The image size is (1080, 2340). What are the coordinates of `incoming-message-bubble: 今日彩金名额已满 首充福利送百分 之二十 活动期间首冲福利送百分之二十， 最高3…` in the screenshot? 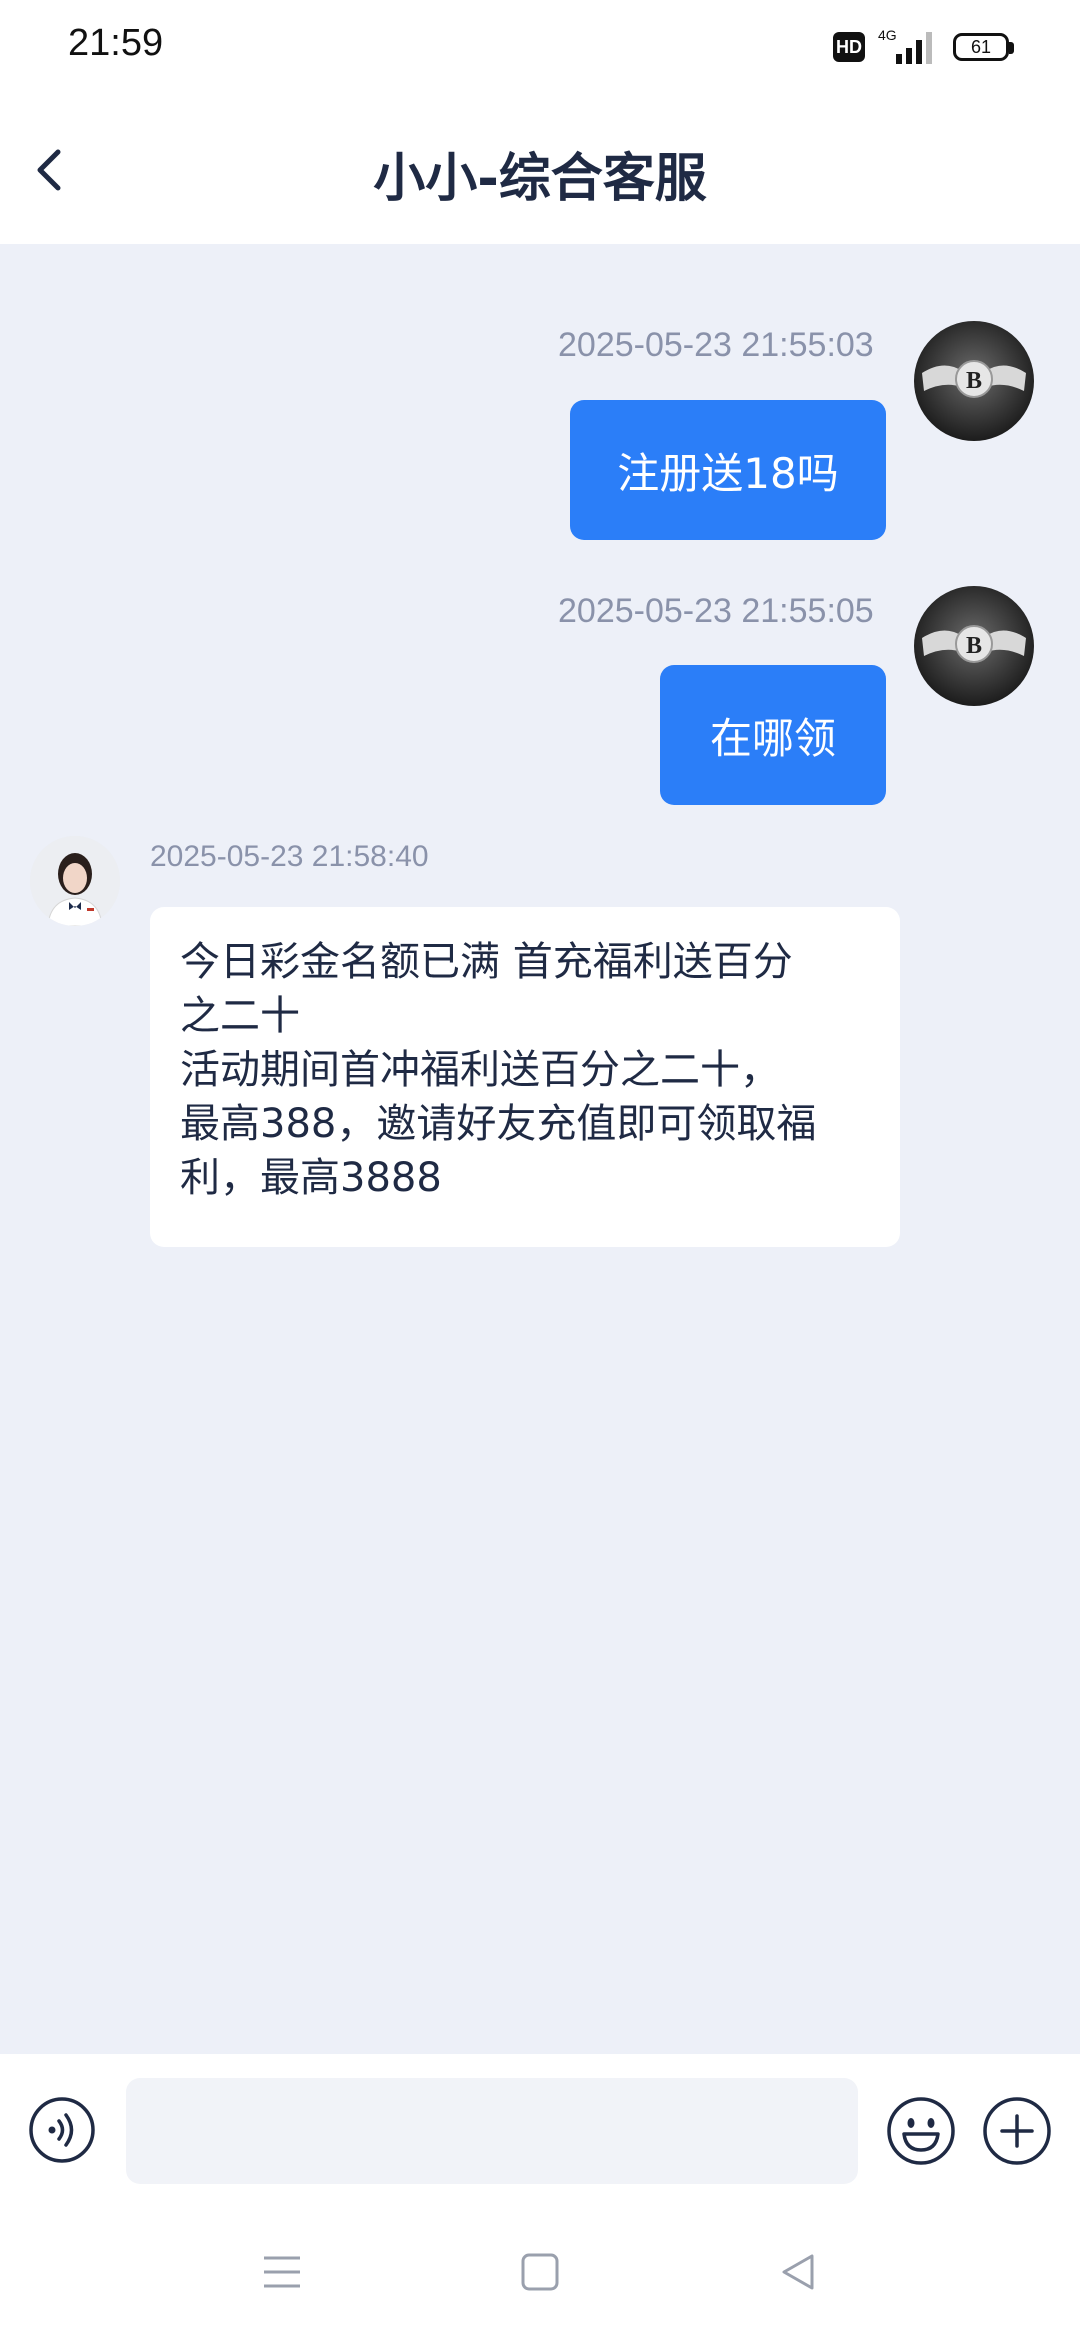 It's located at (525, 1077).